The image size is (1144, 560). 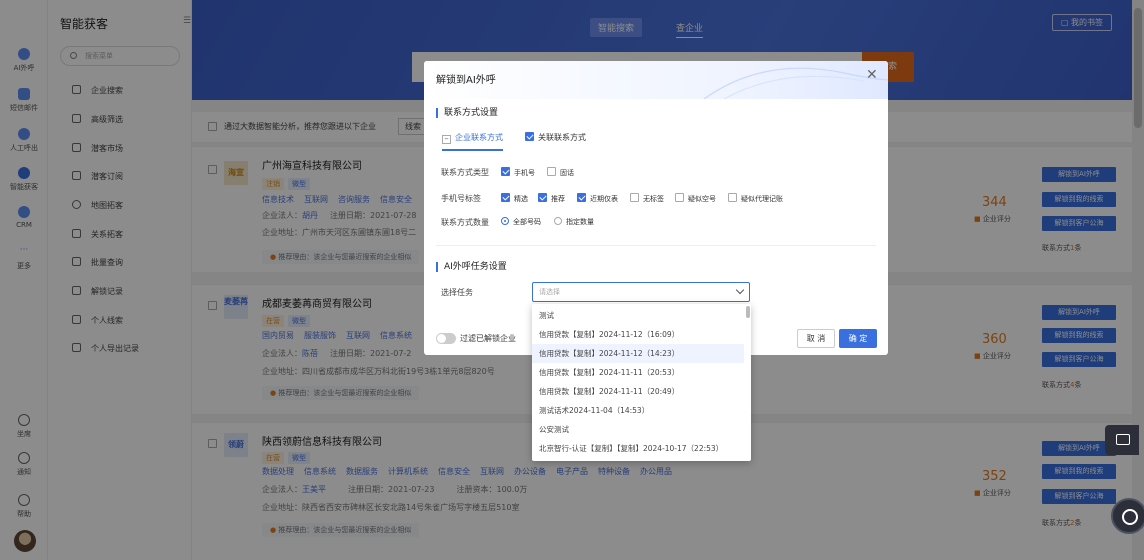 I want to click on tab-company-contacts: – 企业联系方式, so click(x=472, y=141).